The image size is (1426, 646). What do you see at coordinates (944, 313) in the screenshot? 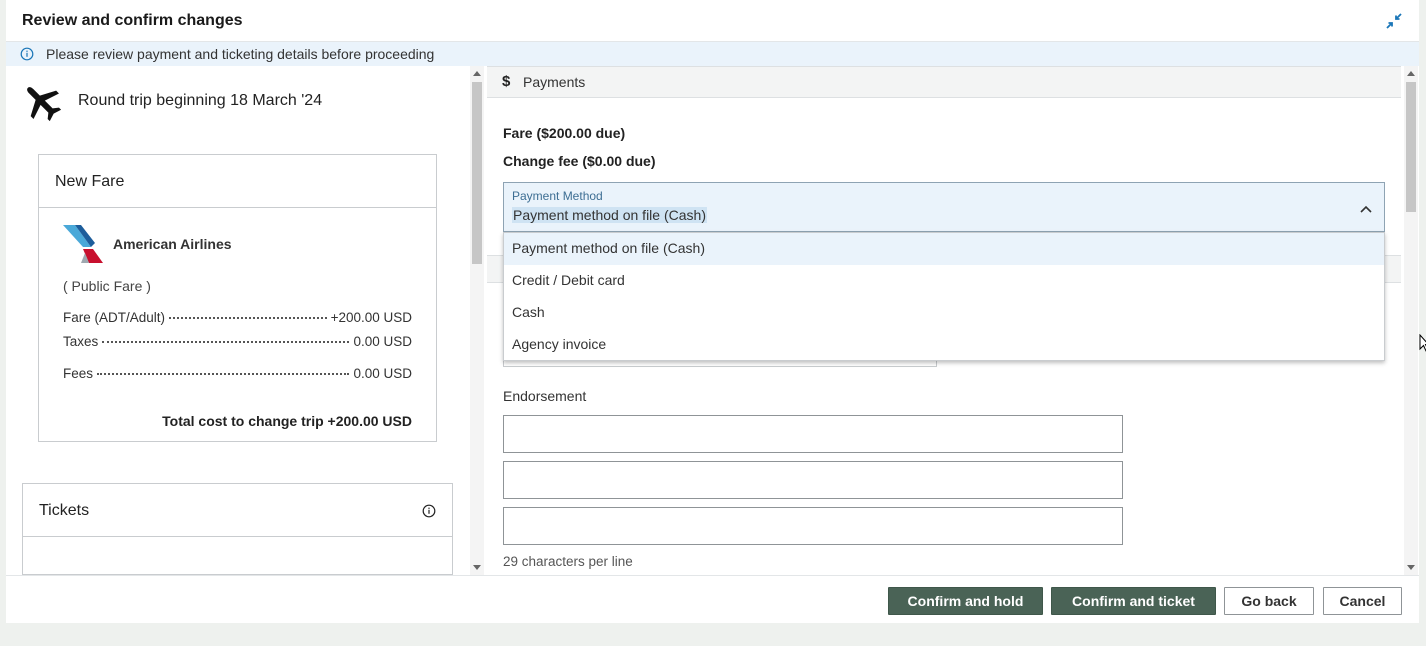
I see `payment-option-cash: Cash` at bounding box center [944, 313].